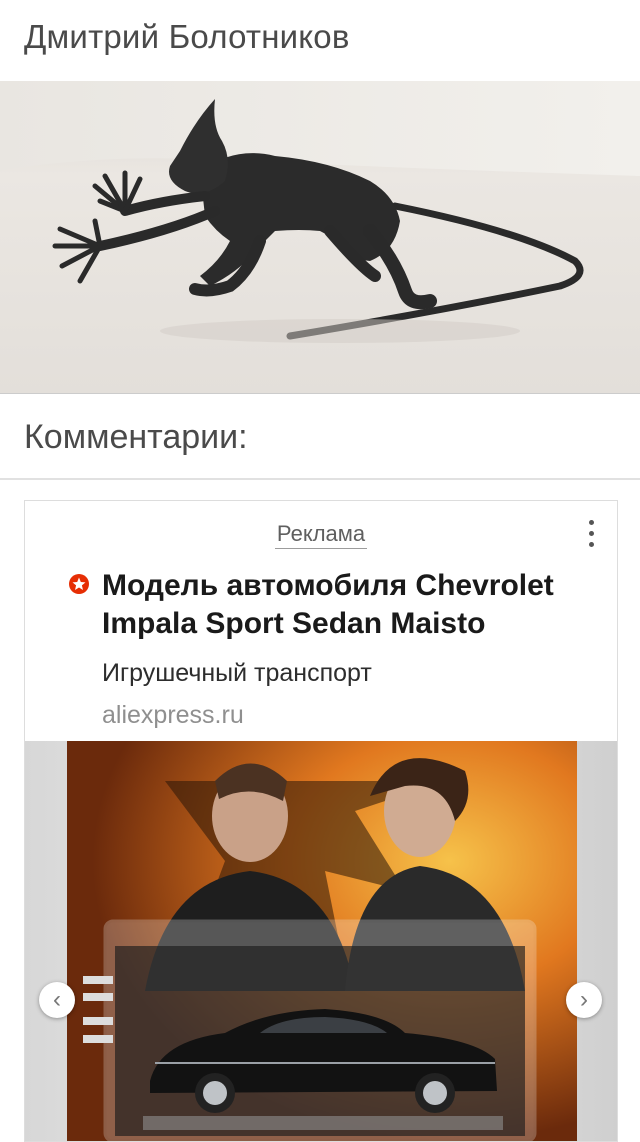 This screenshot has width=640, height=1142. I want to click on ad-label: Реклама, so click(321, 535).